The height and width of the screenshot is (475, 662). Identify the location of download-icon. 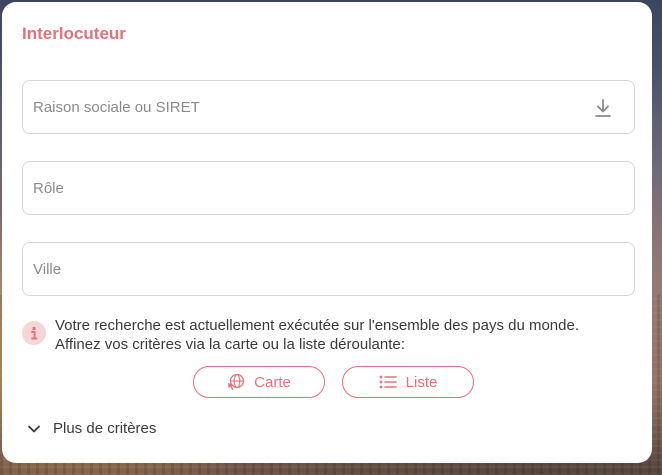
(603, 108).